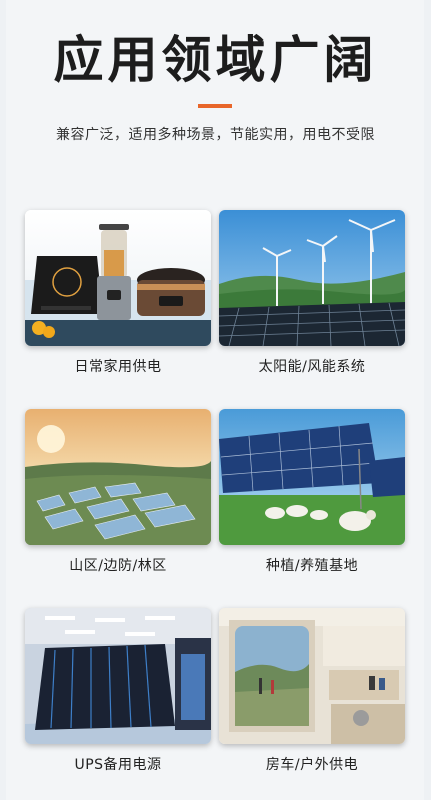 The width and height of the screenshot is (431, 800). I want to click on application-label: 太阳能/风能系统, so click(312, 367).